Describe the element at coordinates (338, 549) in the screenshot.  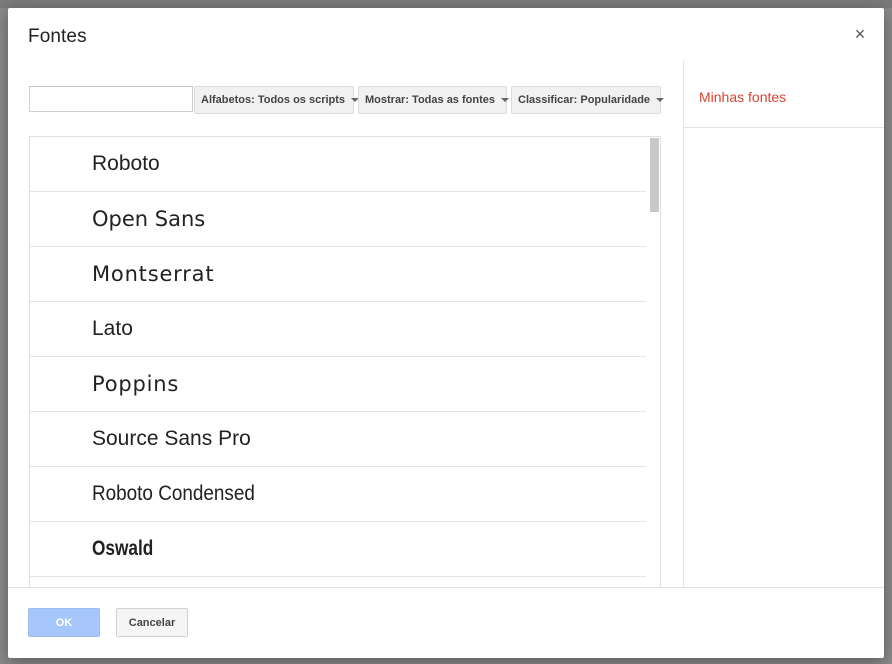
I see `font-list-item: Oswald` at that location.